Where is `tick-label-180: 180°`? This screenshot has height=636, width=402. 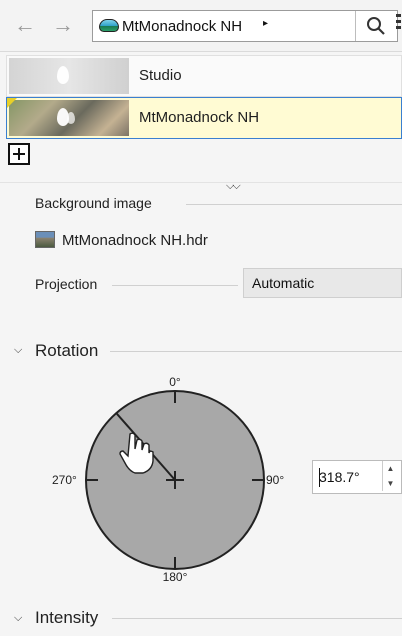
tick-label-180: 180° is located at coordinates (175, 577).